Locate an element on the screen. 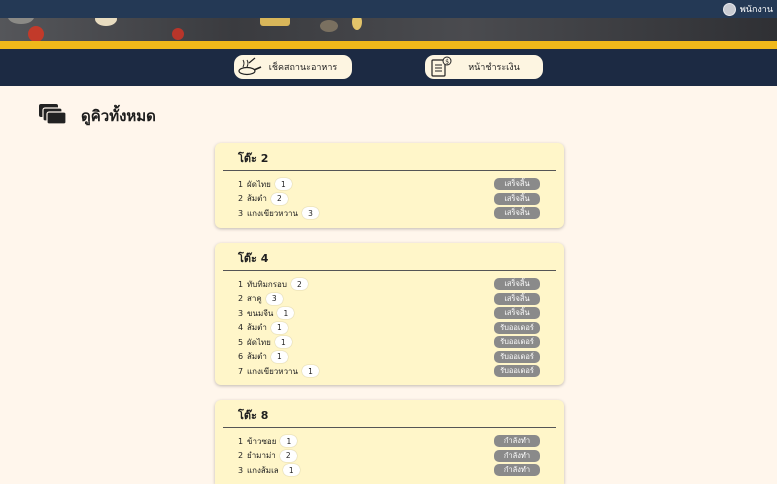 The image size is (777, 484). payment-page-button: $ หน้าชำระเงิน is located at coordinates (484, 67).